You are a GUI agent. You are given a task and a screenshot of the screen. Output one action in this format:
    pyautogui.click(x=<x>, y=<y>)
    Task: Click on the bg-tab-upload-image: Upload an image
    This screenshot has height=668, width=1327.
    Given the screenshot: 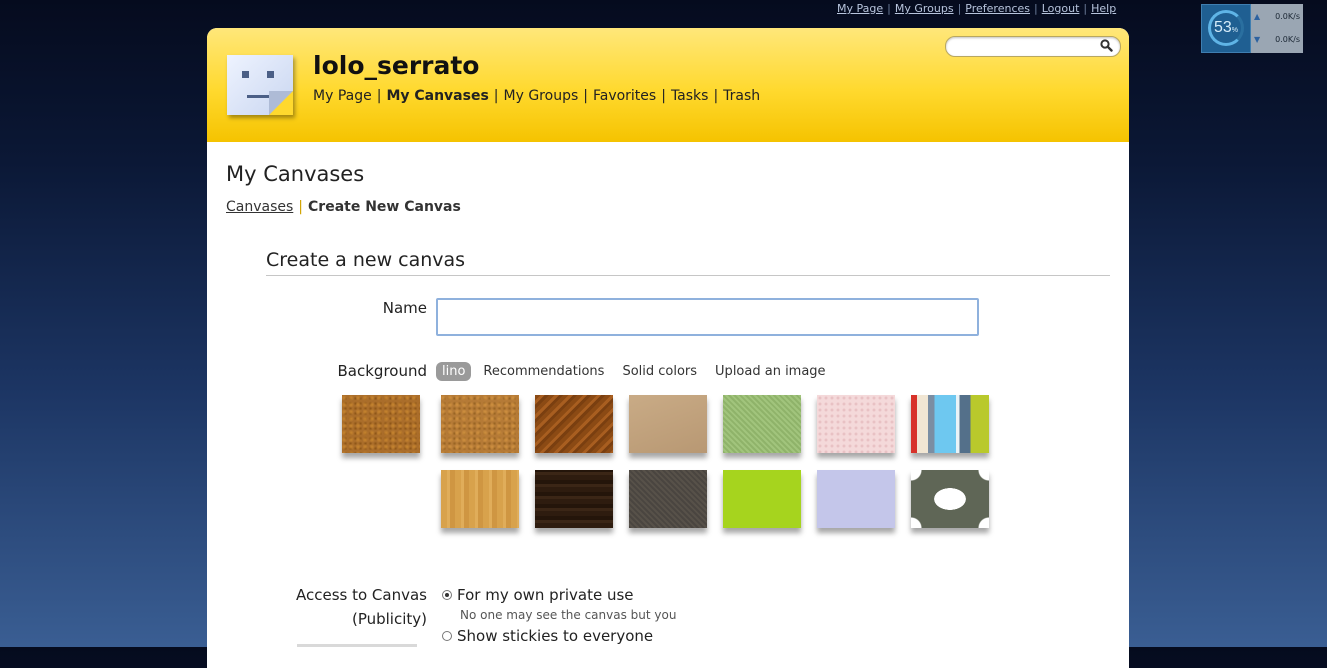 What is the action you would take?
    pyautogui.click(x=770, y=371)
    